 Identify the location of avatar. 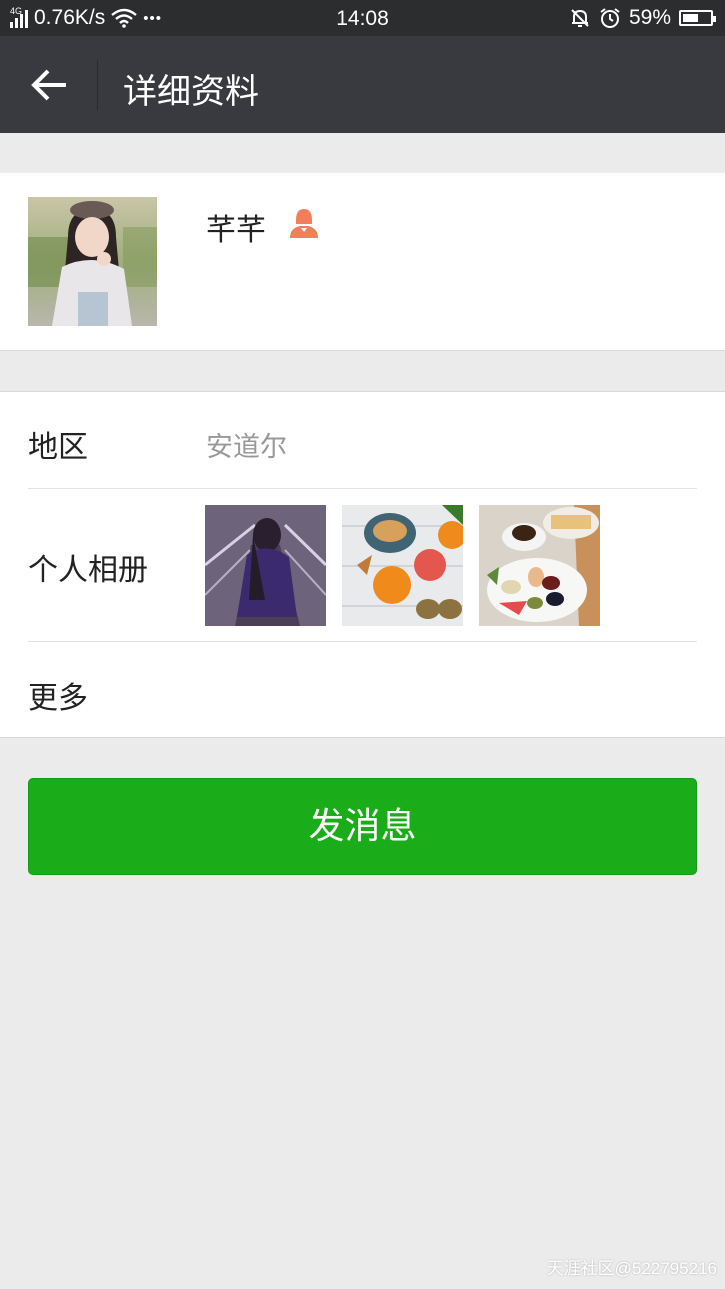
(92, 261).